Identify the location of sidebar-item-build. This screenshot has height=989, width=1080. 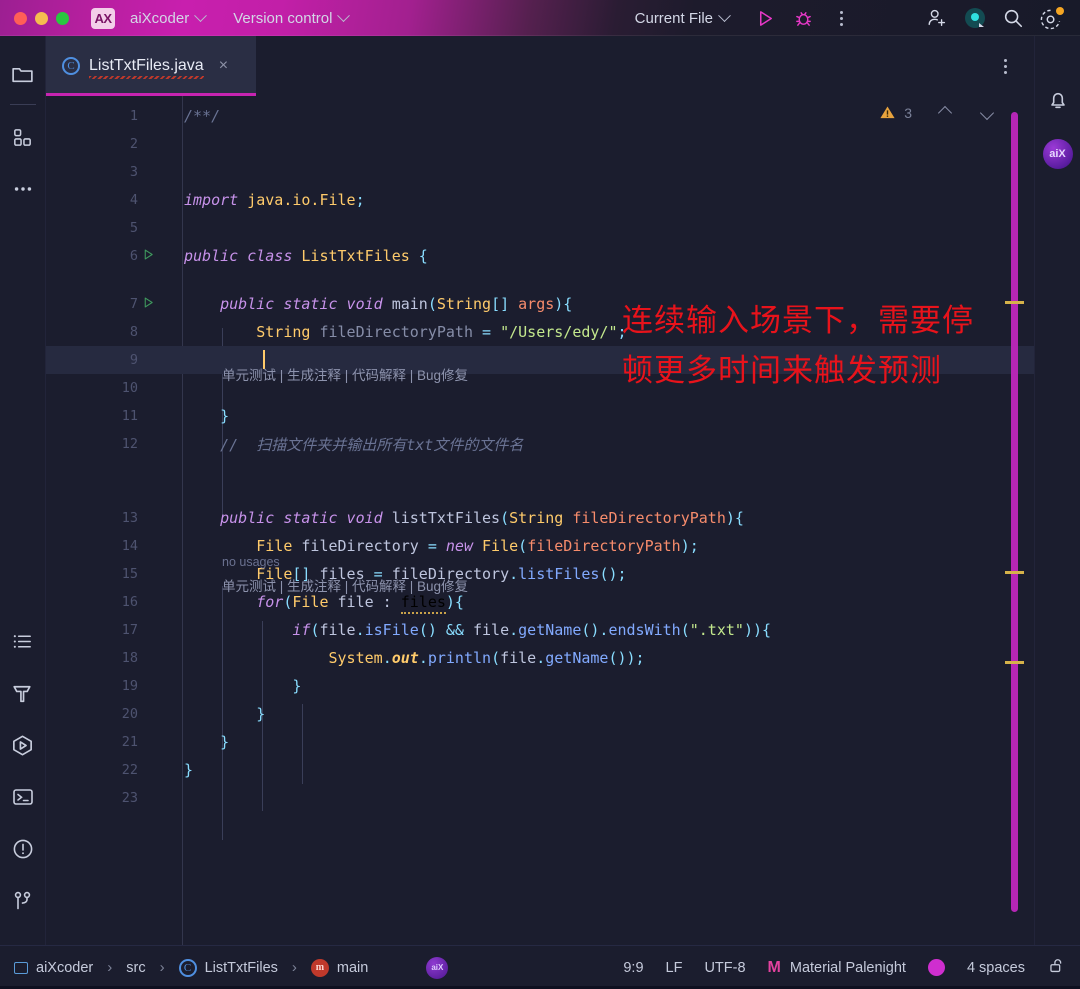
(23, 693).